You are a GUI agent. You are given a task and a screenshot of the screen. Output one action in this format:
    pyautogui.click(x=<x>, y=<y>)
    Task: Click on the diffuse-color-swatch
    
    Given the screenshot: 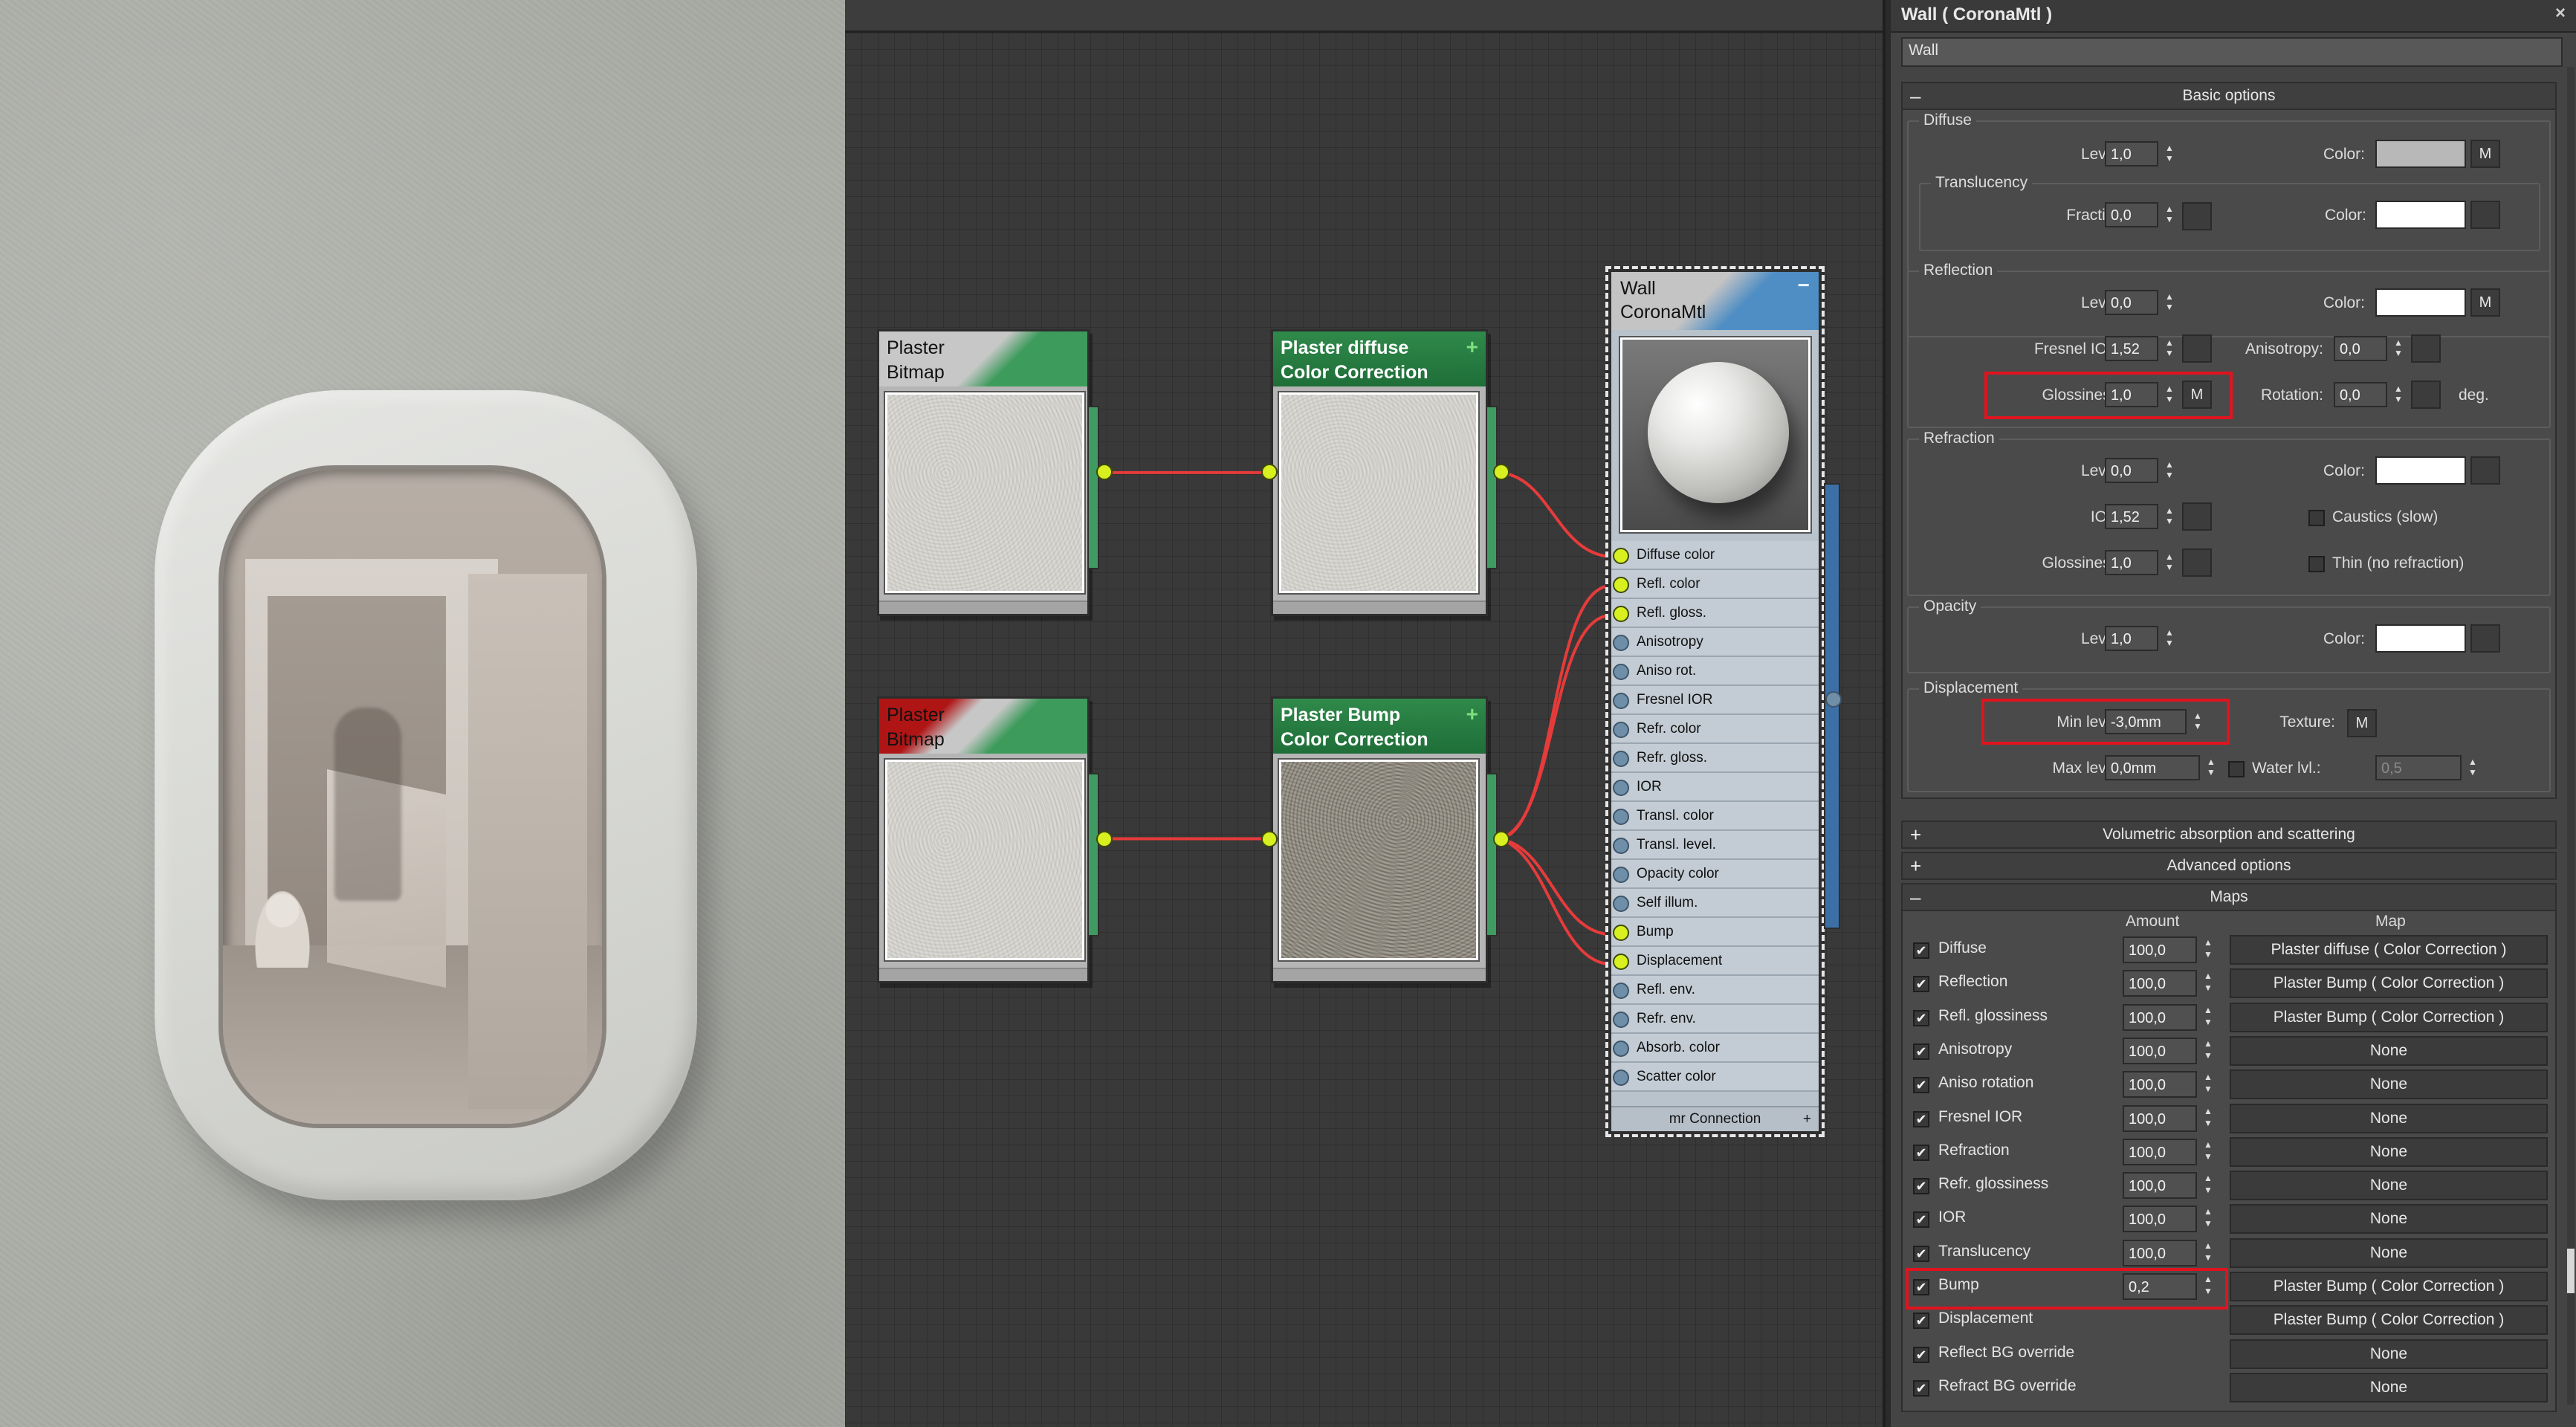 What is the action you would take?
    pyautogui.click(x=2421, y=154)
    